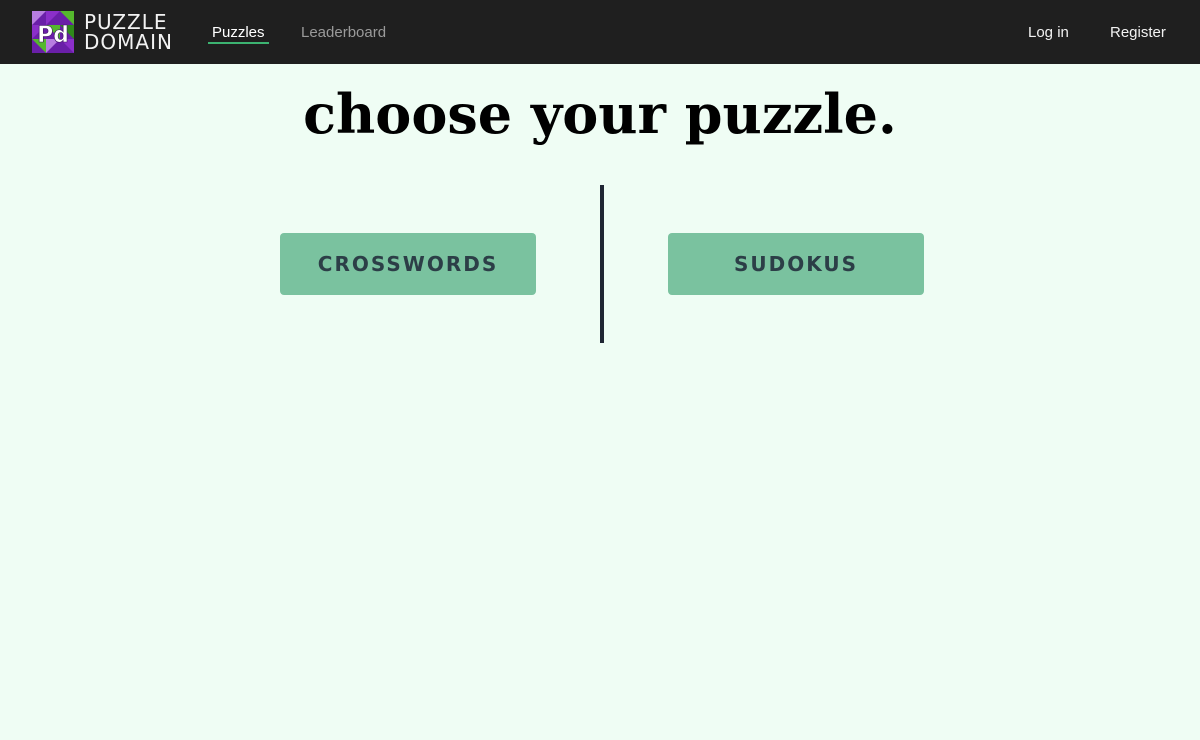 Image resolution: width=1200 pixels, height=740 pixels. I want to click on page-title: choose your puzzle., so click(600, 114).